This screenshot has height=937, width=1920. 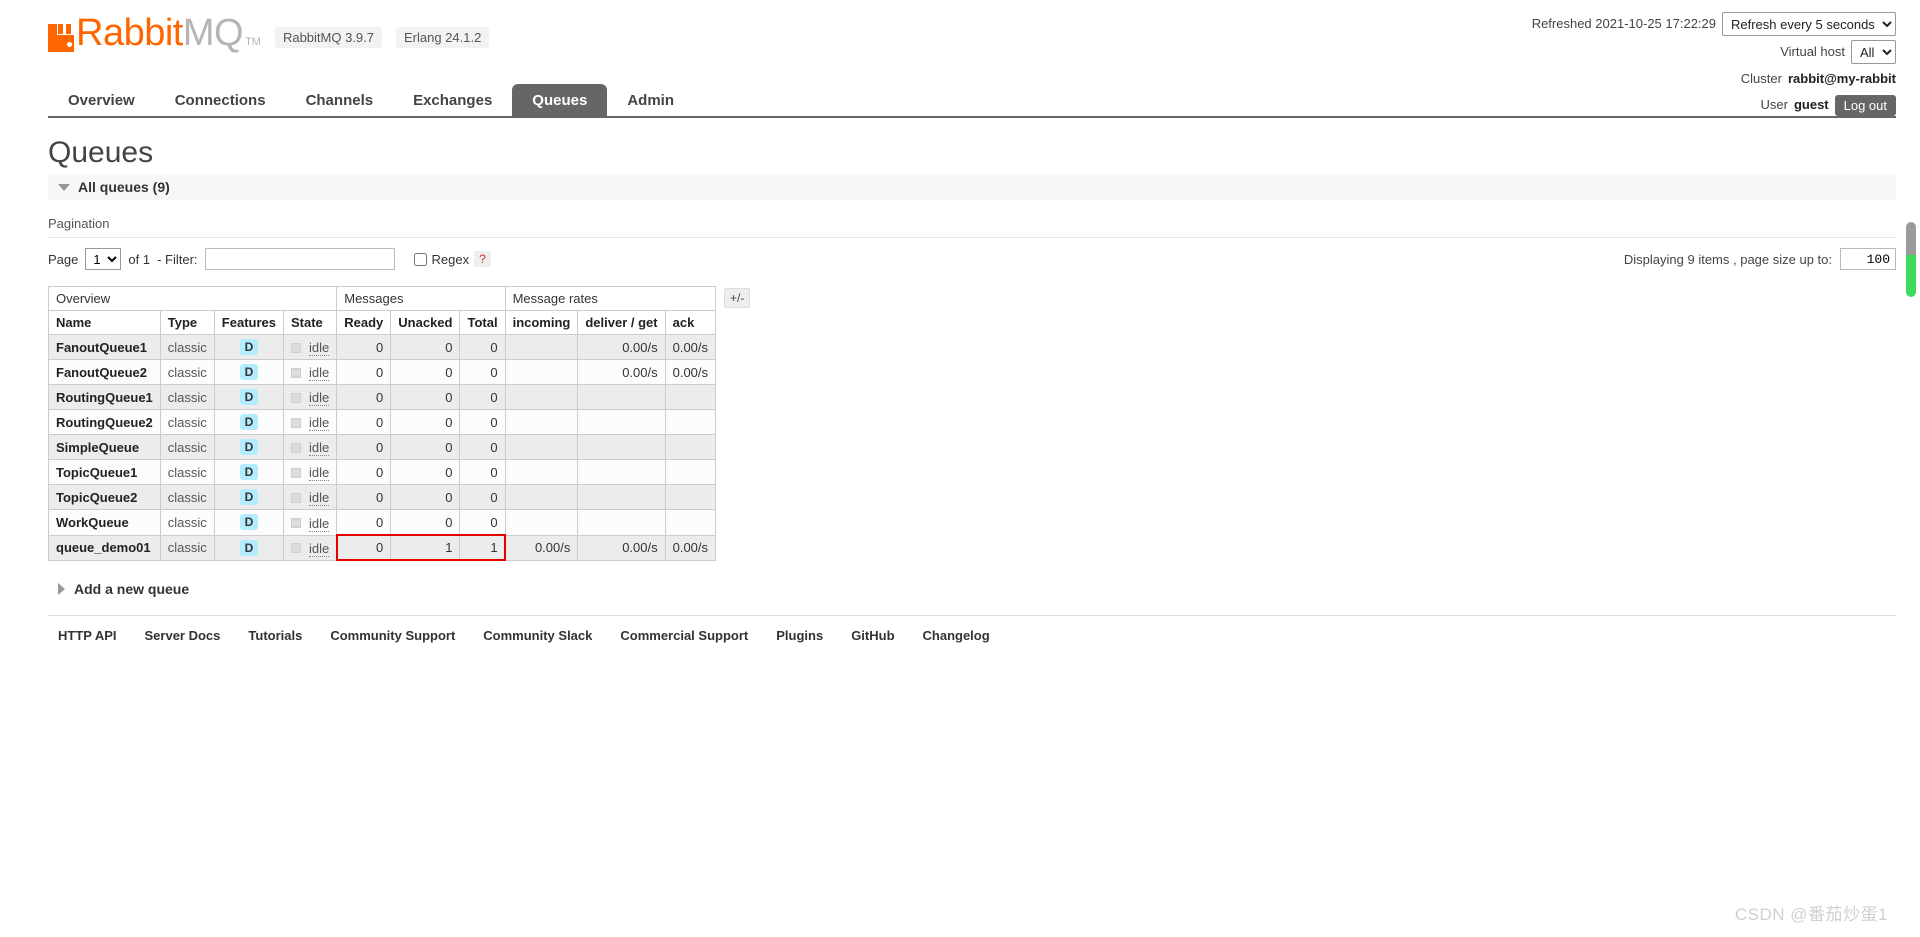 What do you see at coordinates (340, 100) in the screenshot?
I see `tab-channels: Channels` at bounding box center [340, 100].